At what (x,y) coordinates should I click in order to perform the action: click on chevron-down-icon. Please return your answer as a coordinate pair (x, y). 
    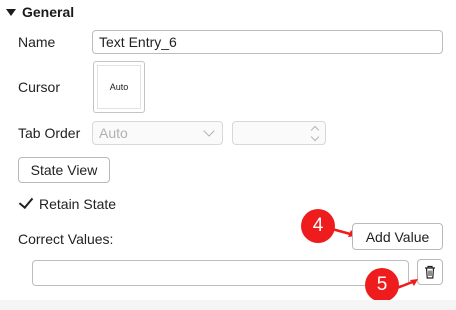
    Looking at the image, I should click on (209, 131).